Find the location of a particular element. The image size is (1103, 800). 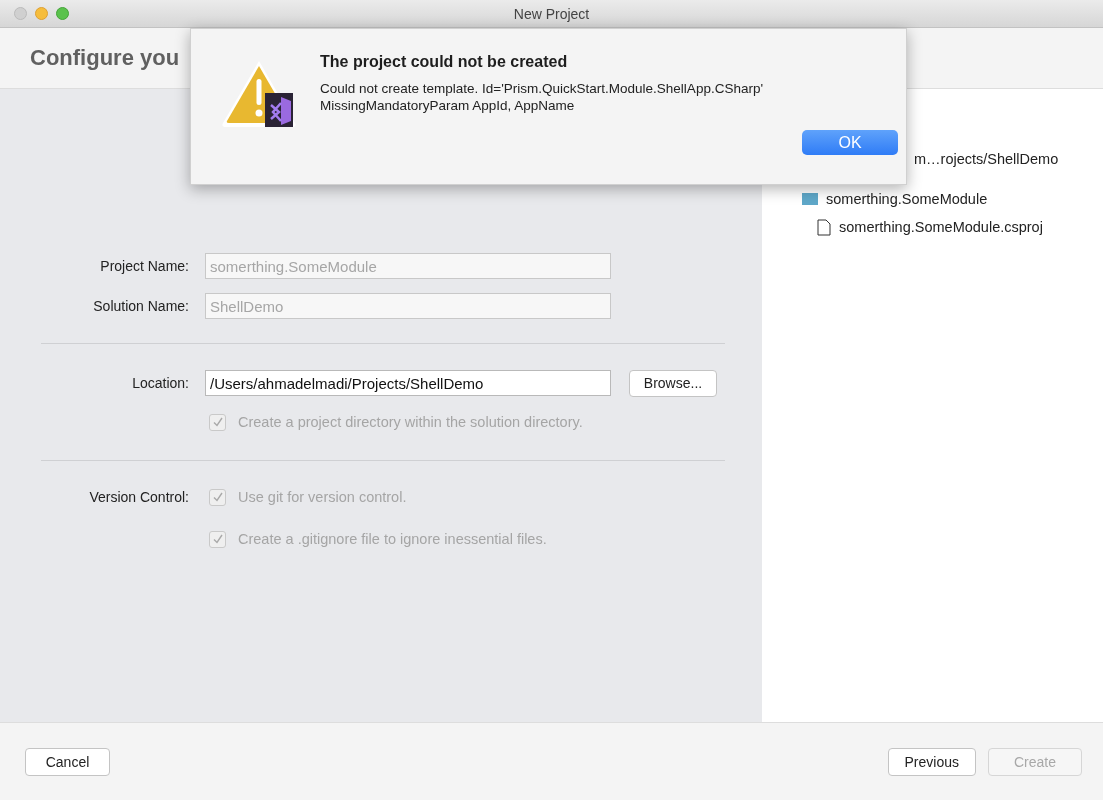

tree-item: m…rojects/ShellDemo is located at coordinates (986, 159).